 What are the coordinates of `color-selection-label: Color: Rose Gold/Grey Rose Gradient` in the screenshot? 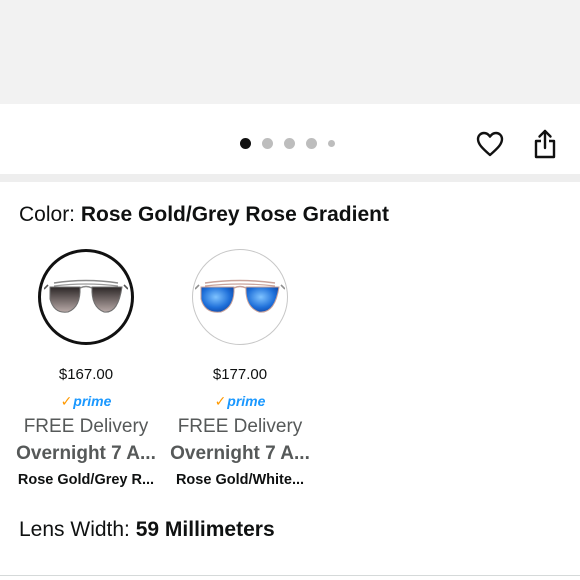 It's located at (204, 215).